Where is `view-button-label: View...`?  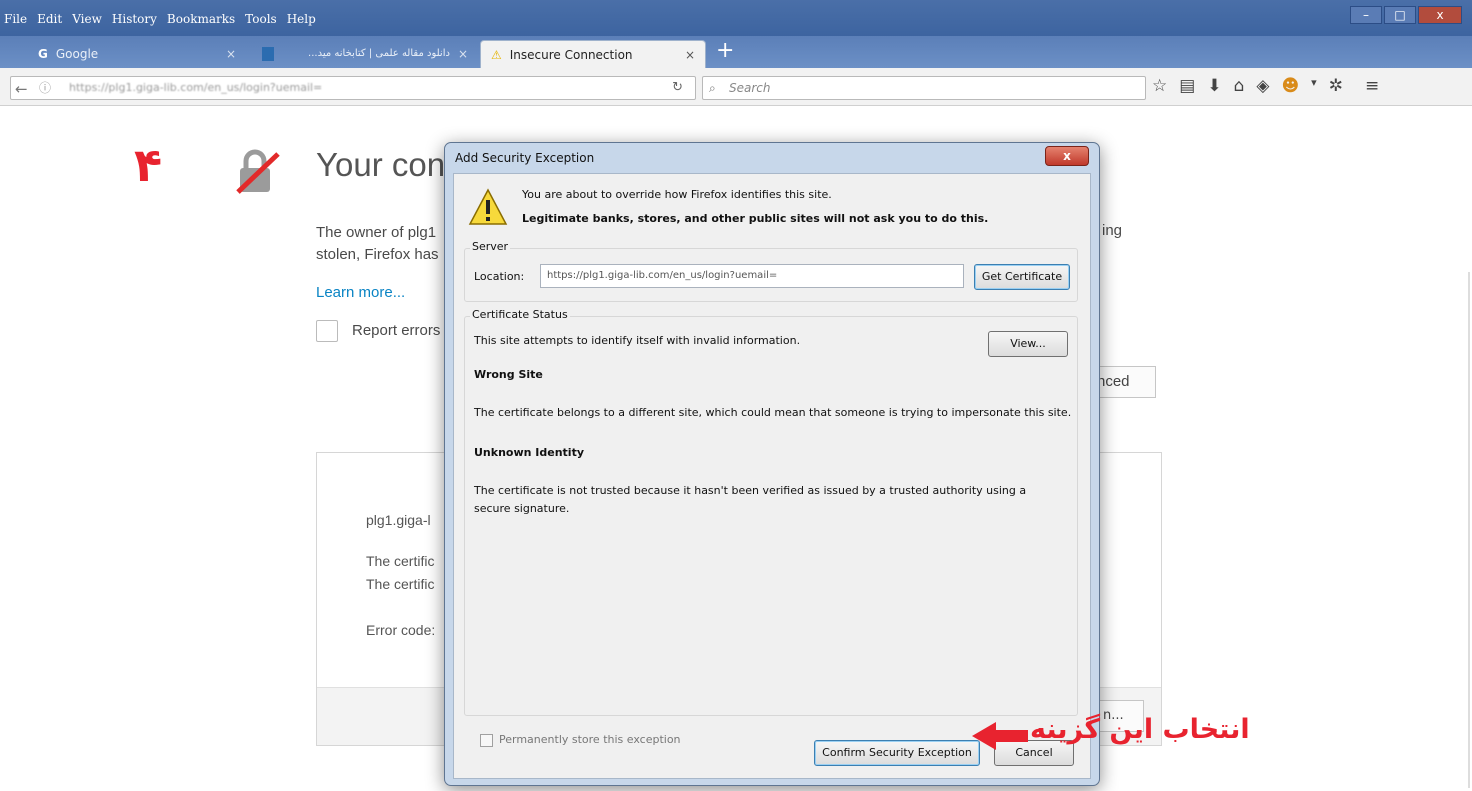 view-button-label: View... is located at coordinates (1028, 343).